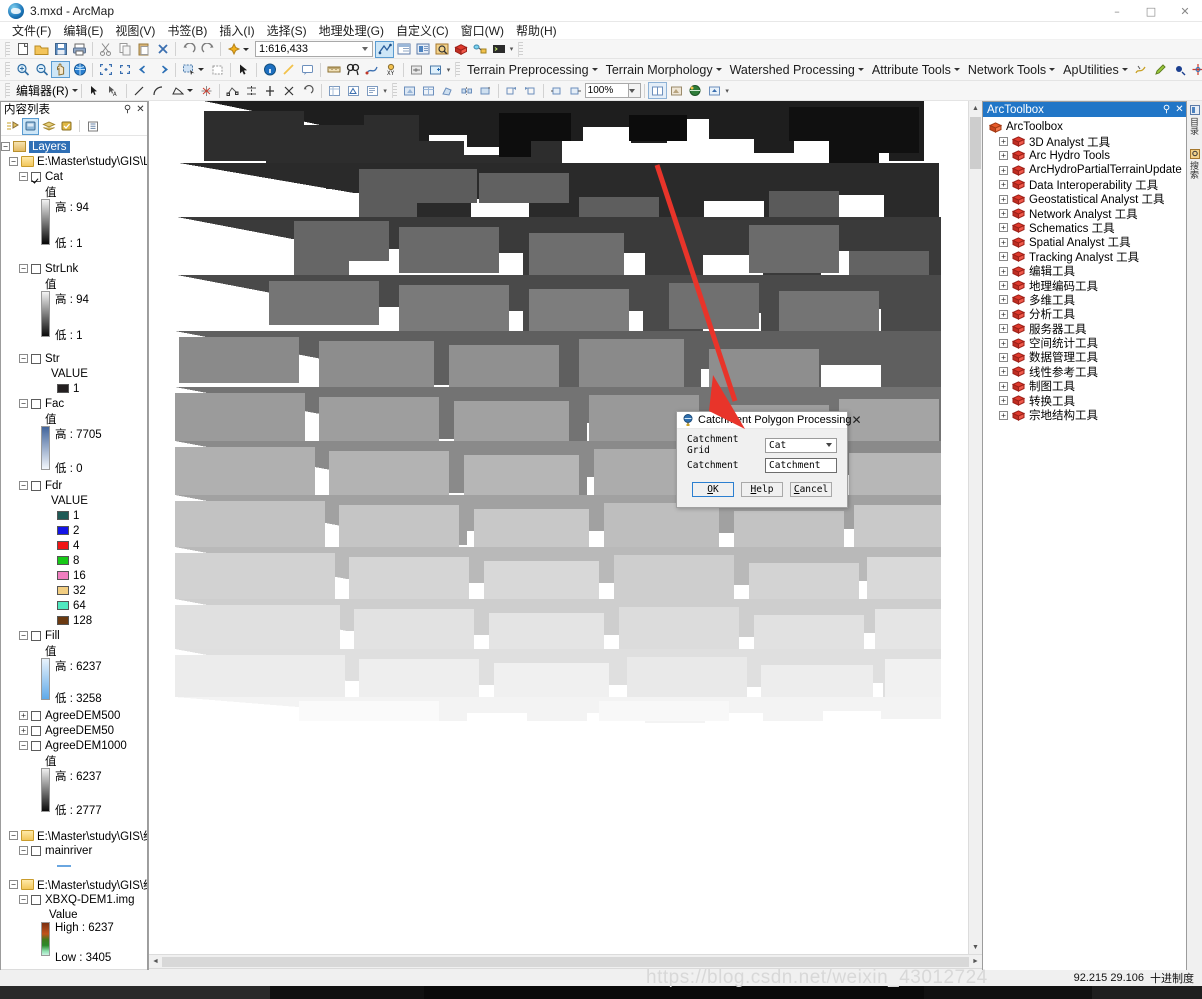 This screenshot has width=1202, height=999. Describe the element at coordinates (308, 90) in the screenshot. I see `rotate-icon` at that location.